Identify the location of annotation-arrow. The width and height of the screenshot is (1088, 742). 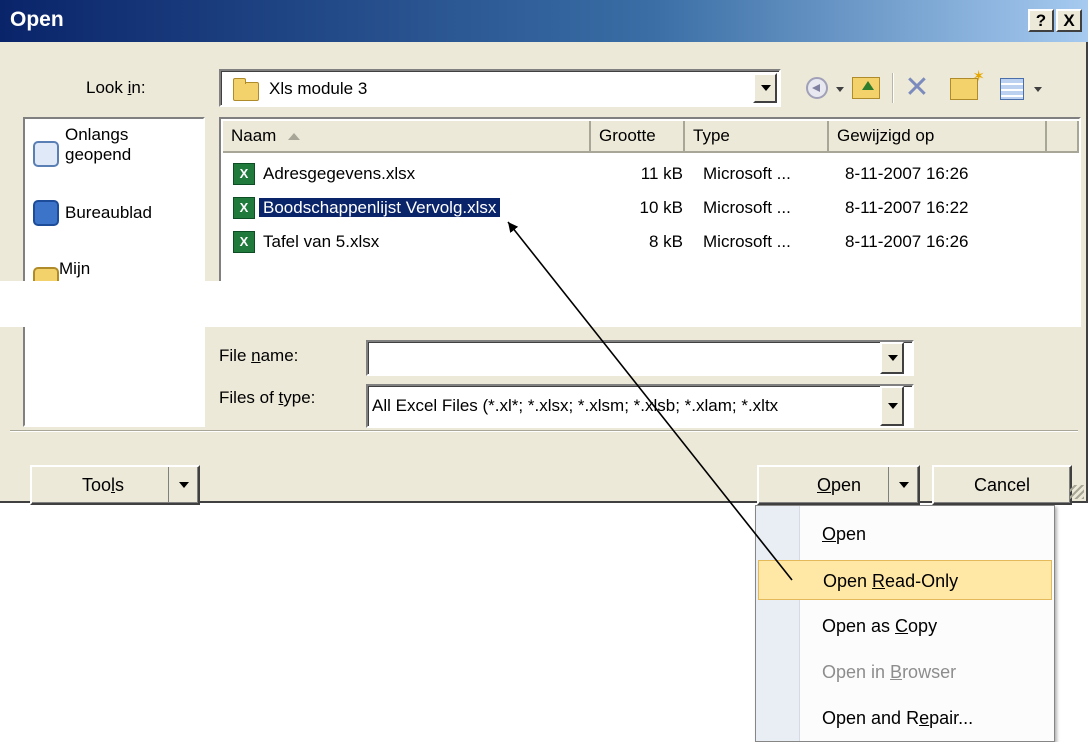
(650, 401).